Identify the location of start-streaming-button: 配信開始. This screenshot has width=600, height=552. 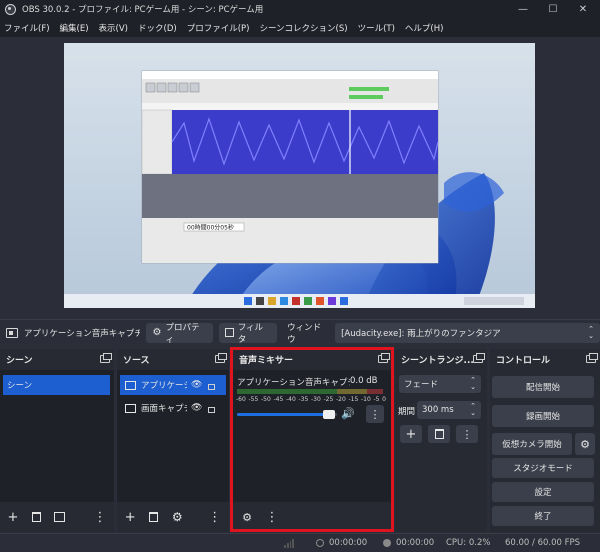
(543, 387).